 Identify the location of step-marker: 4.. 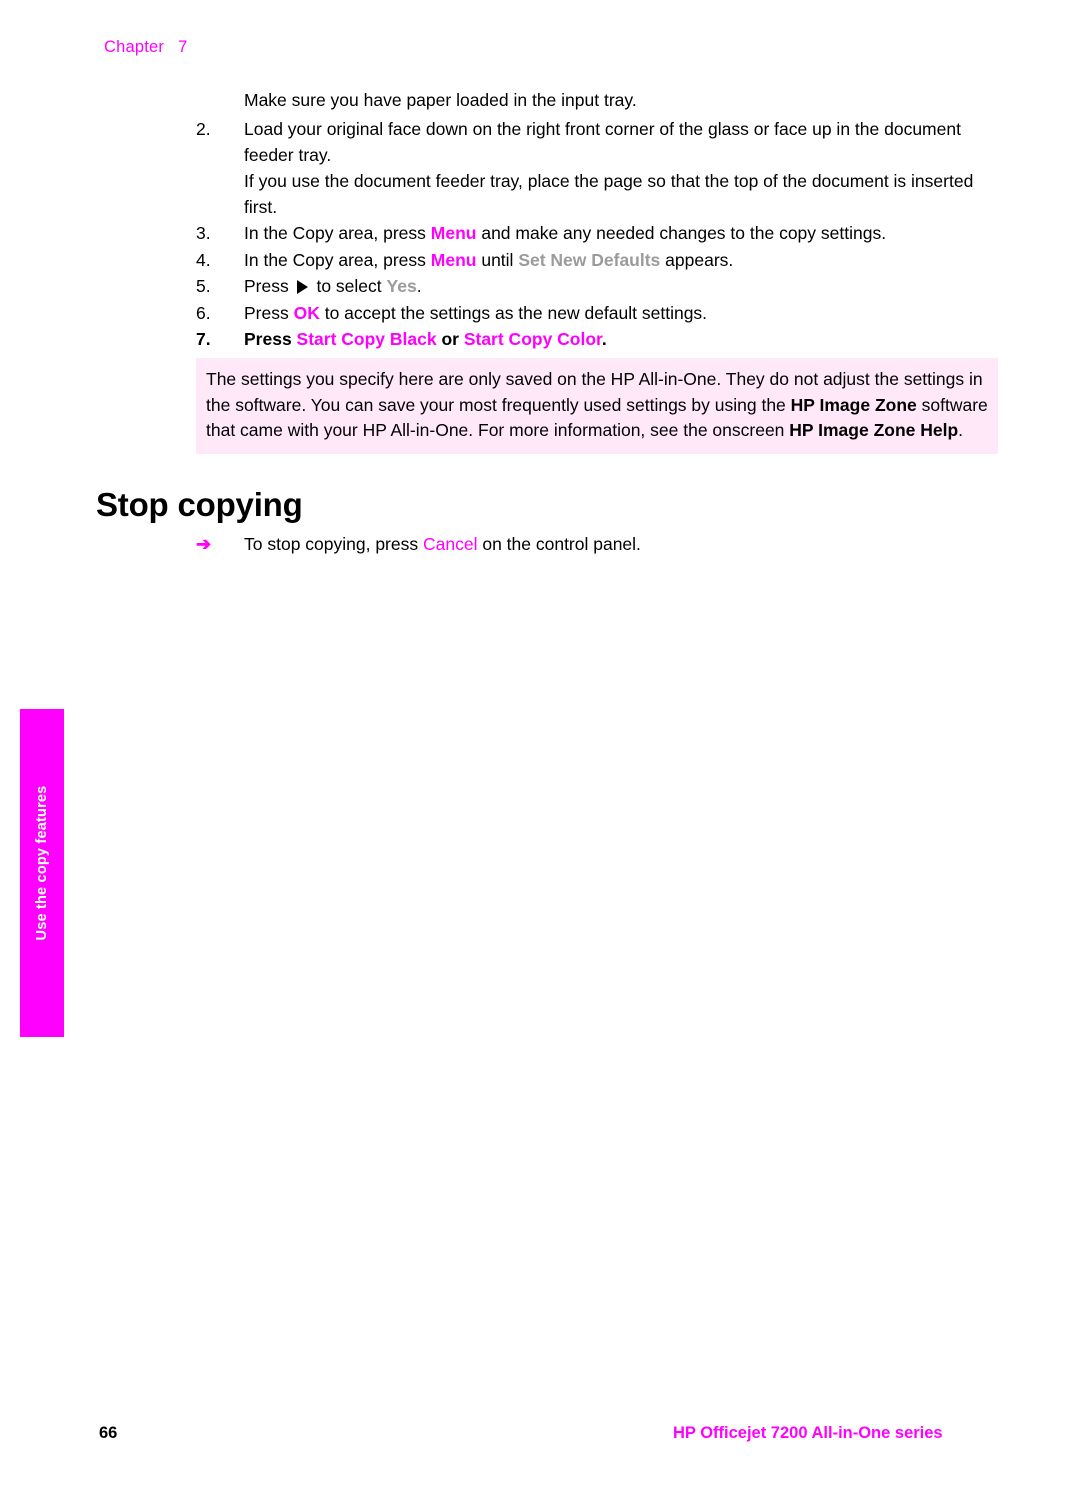
(203, 259).